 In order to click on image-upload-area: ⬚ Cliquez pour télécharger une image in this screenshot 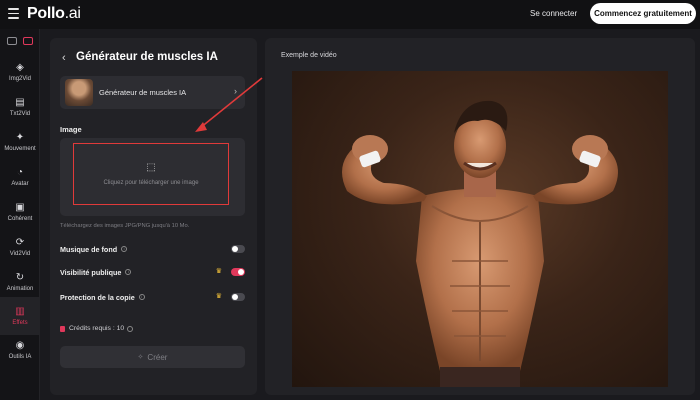, I will do `click(152, 177)`.